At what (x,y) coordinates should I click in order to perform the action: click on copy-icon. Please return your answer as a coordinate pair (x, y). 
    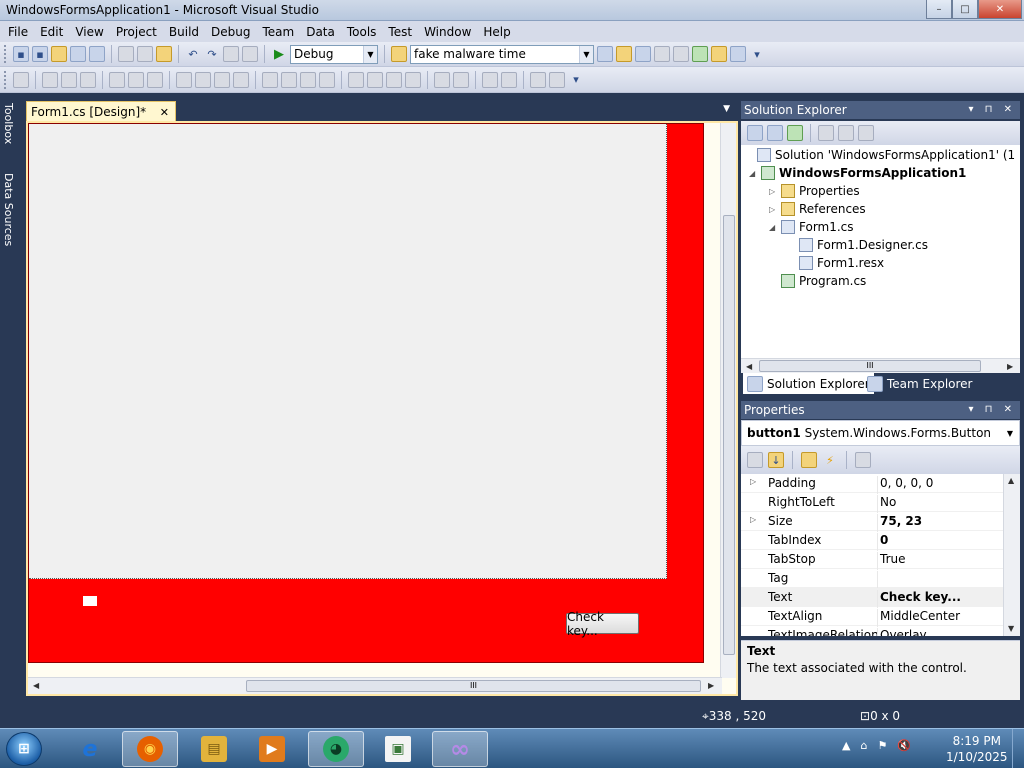
    Looking at the image, I should click on (145, 54).